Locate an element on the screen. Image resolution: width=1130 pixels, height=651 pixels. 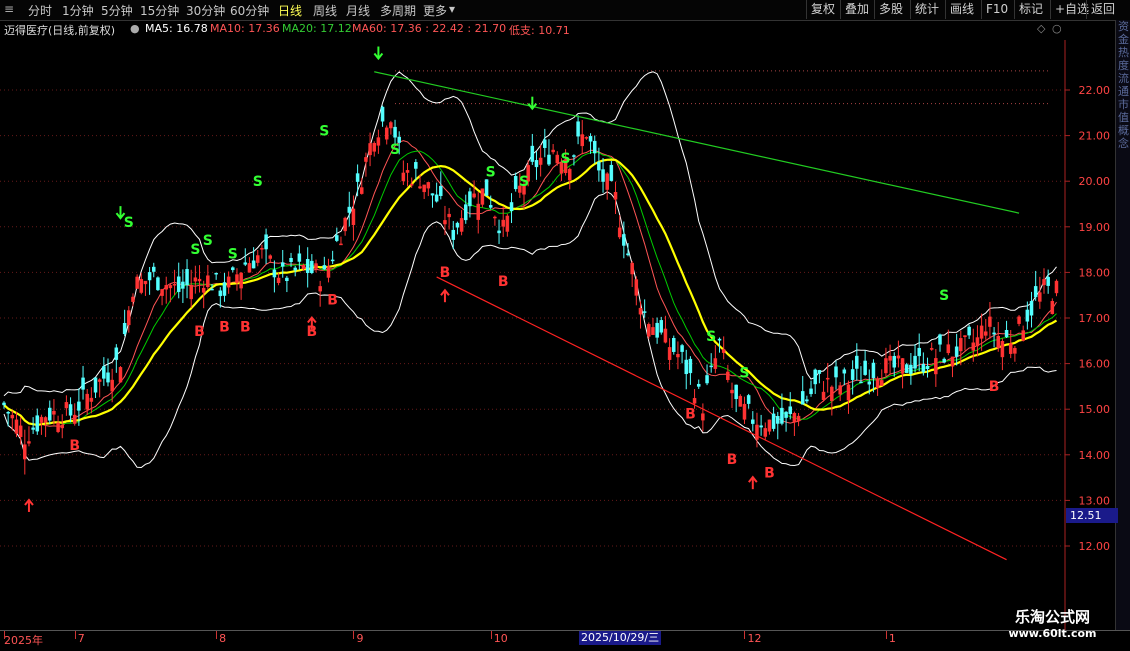
period-tab-2: 5分钟 is located at coordinates (117, 10).